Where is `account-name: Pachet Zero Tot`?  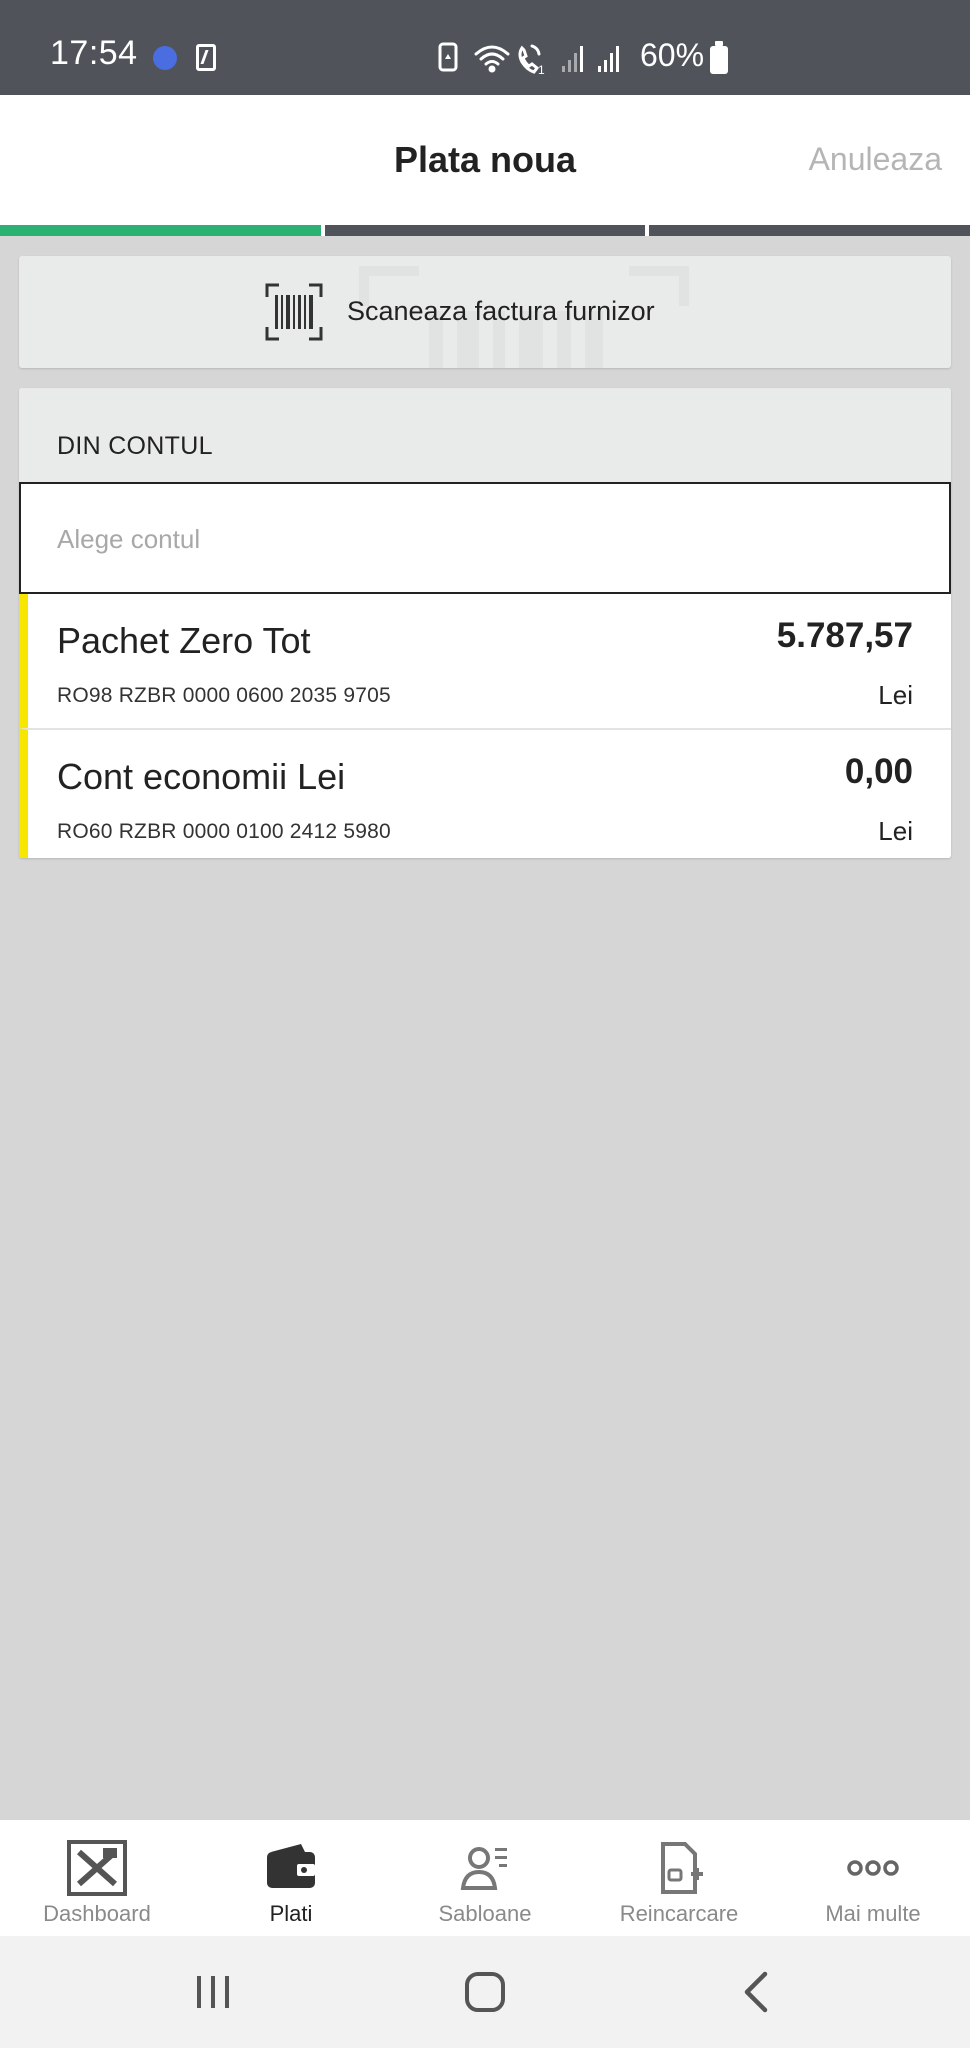 account-name: Pachet Zero Tot is located at coordinates (184, 640).